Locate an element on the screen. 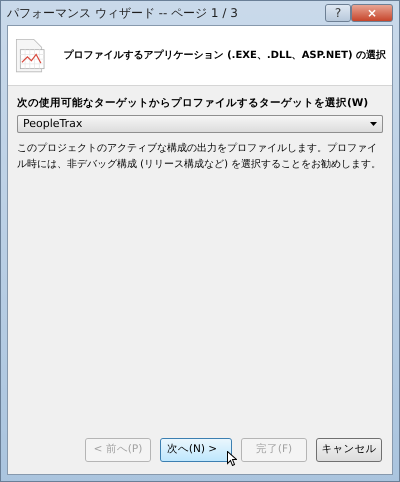 This screenshot has height=482, width=400. description-text: このプロジェクトのアクティブな構成の出力をプロファイルします。プロファイル時には、非デバッグ構成 (リリース構成など) を選択することをお勧めします。 is located at coordinates (199, 157).